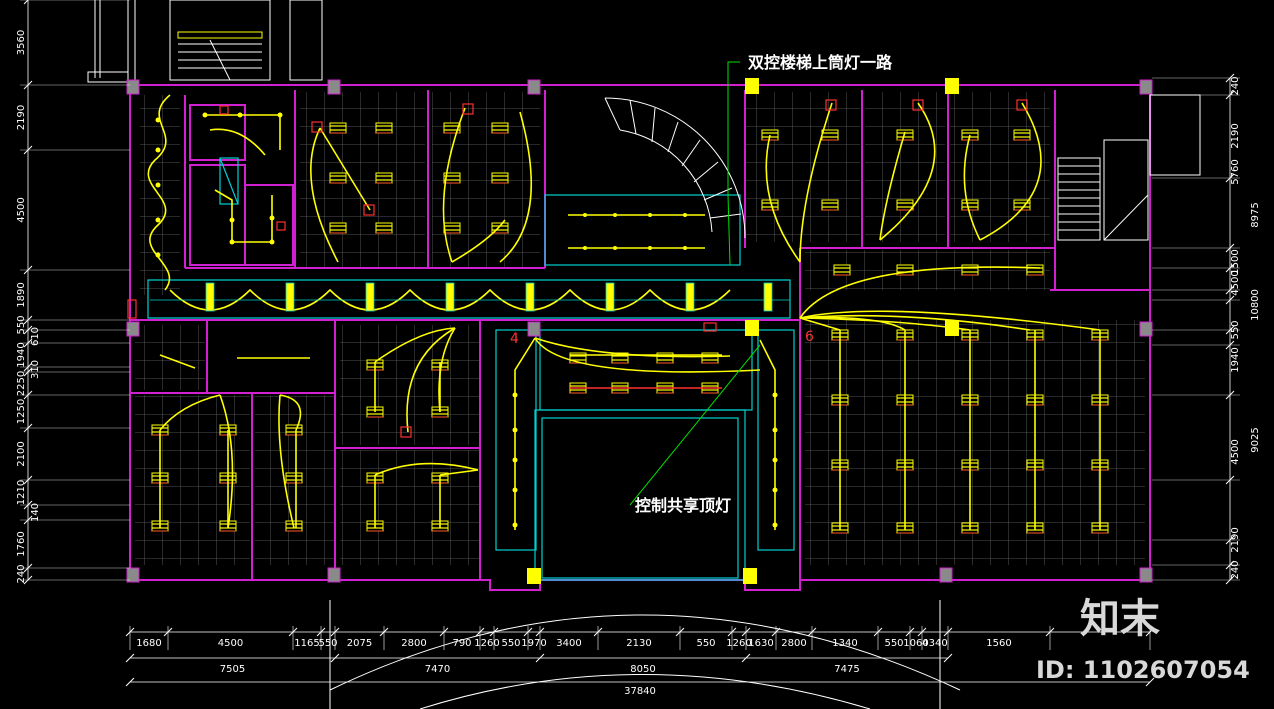  I want to click on dim-left: 1210, so click(21, 492).